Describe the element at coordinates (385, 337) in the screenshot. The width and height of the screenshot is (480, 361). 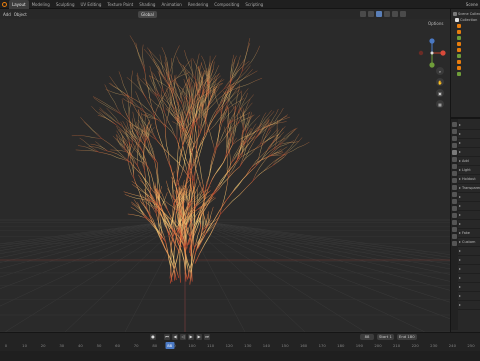
I see `start-frame-field: Start 1` at that location.